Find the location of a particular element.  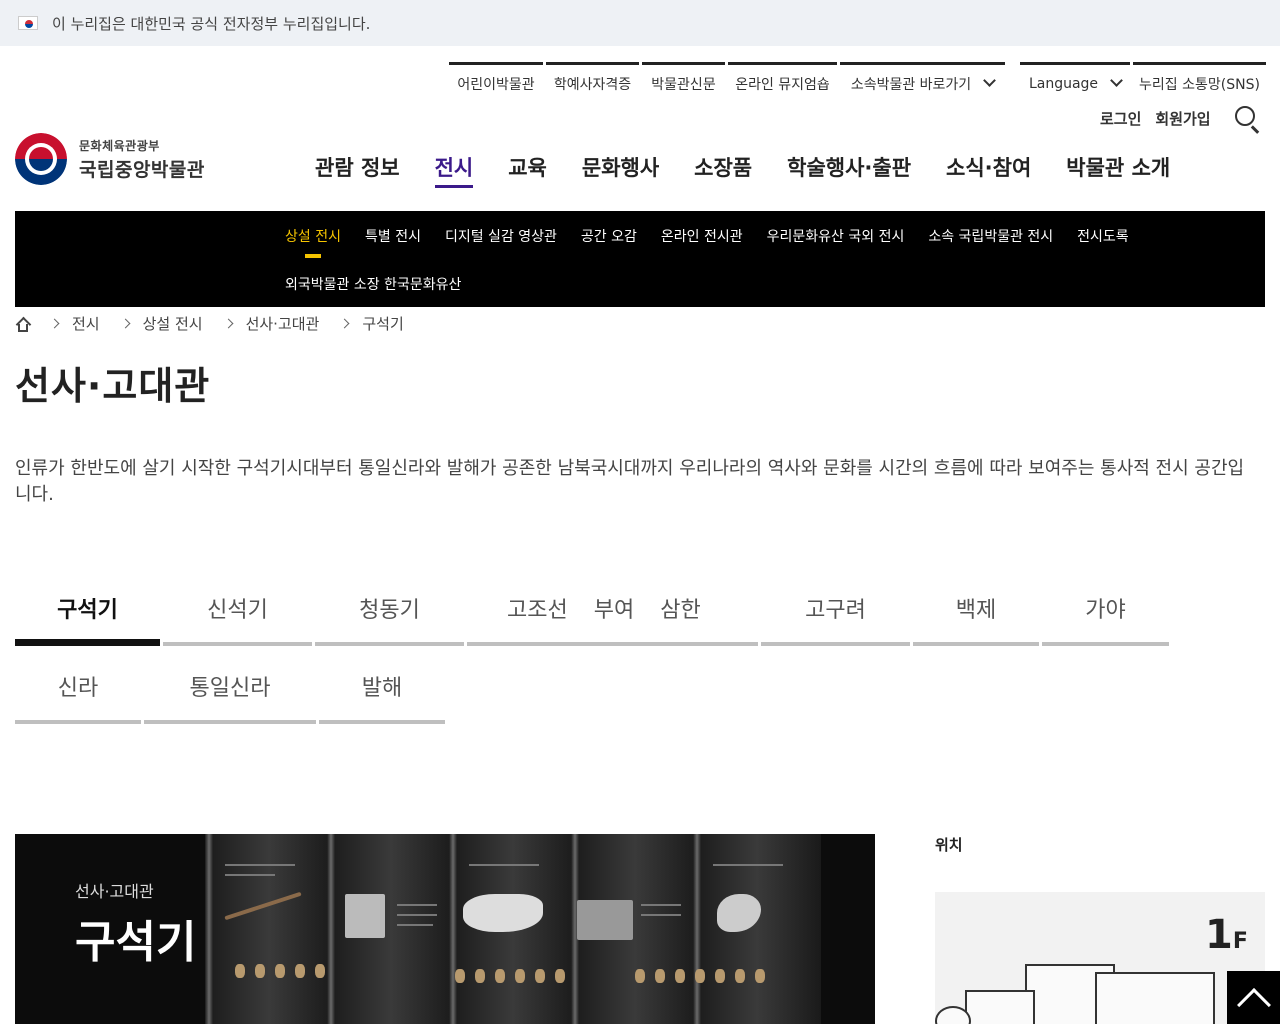

util-link-sns: 누리집 소통망(SNS) is located at coordinates (1199, 81).